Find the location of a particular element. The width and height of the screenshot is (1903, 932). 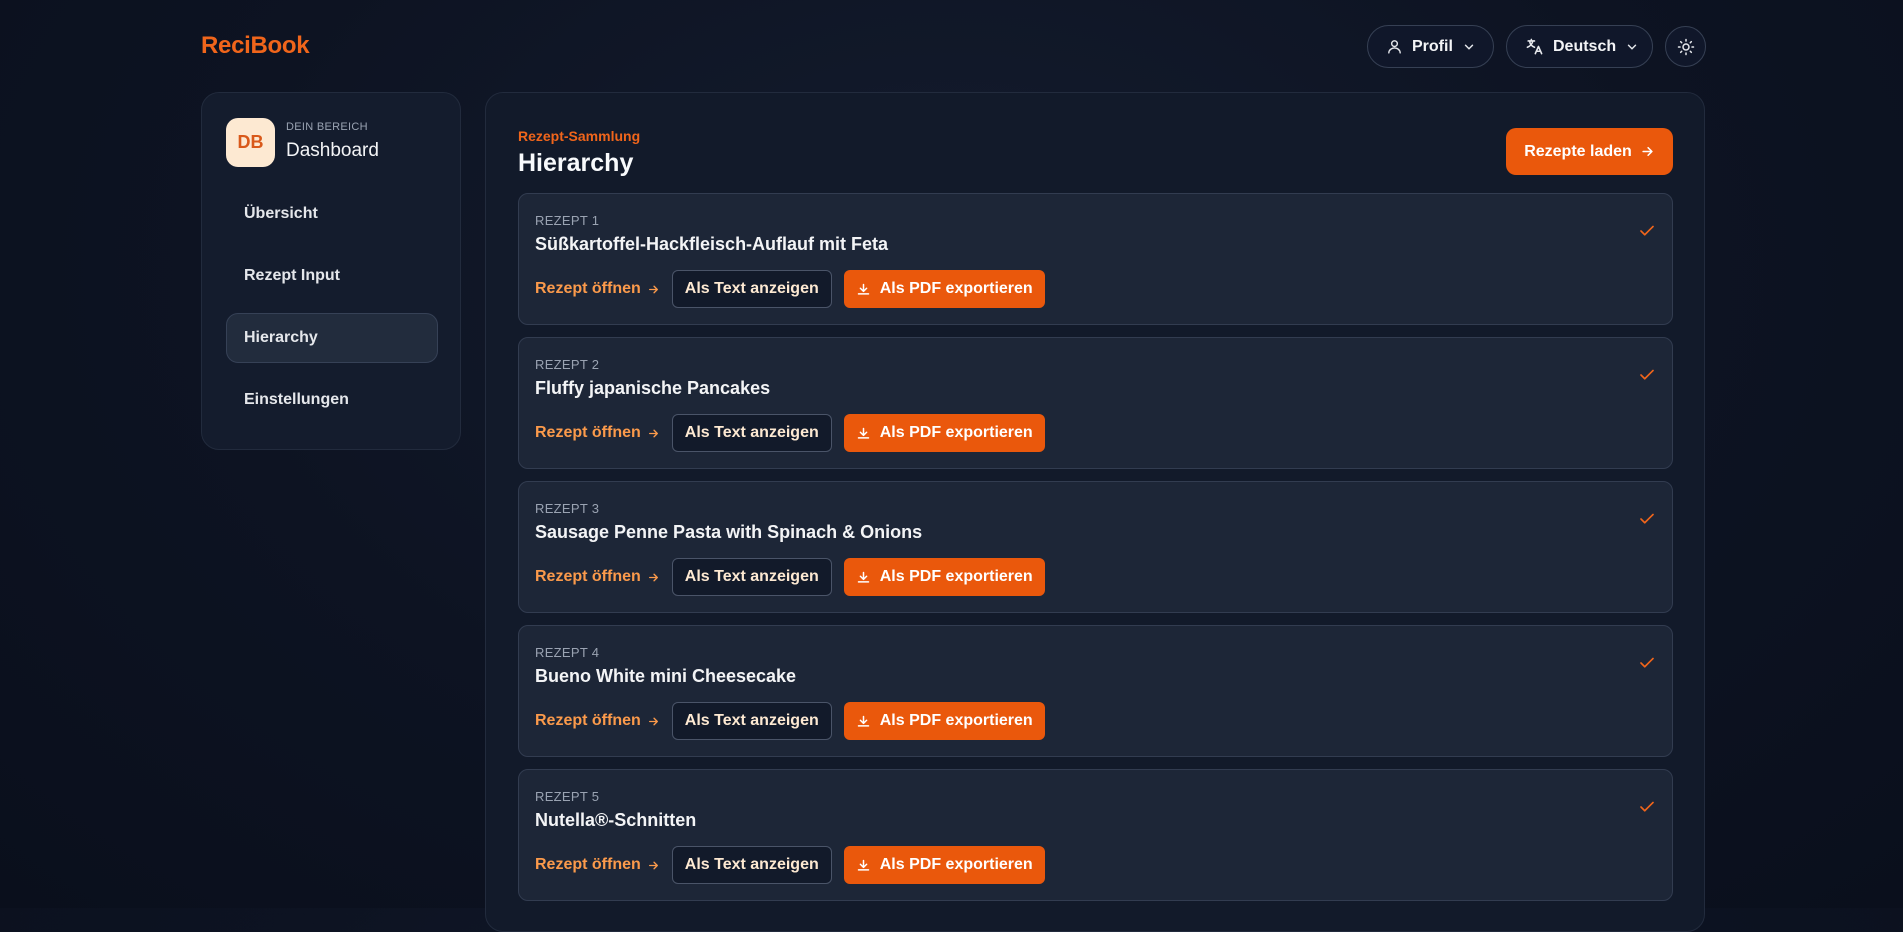

recipe-title: Bueno White mini Cheesecake is located at coordinates (666, 676).